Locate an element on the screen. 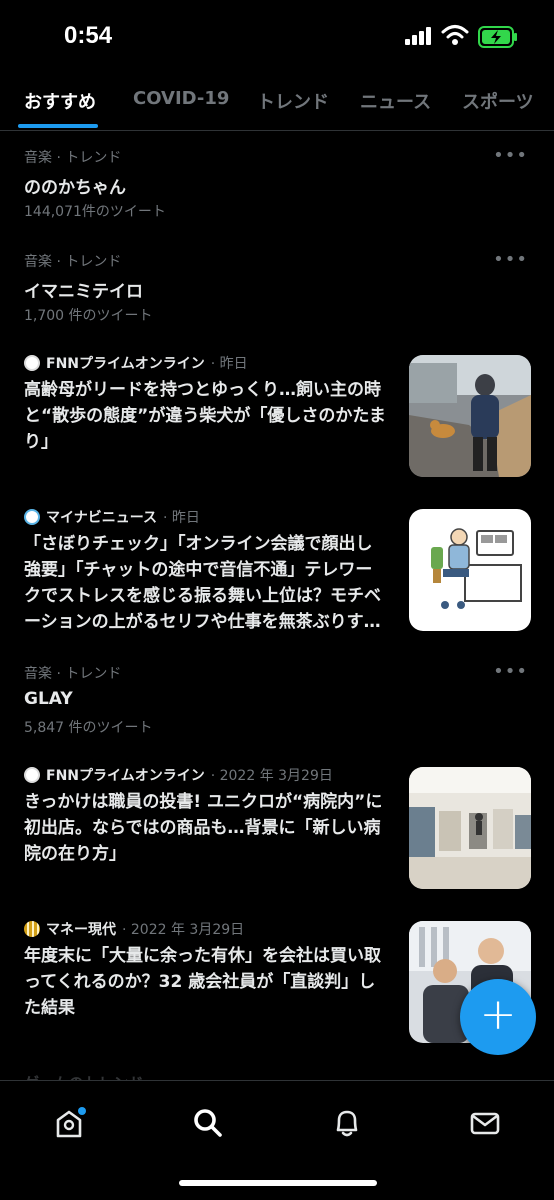 This screenshot has height=1200, width=554. news-source: マイナビニュース · 昨日 is located at coordinates (112, 517).